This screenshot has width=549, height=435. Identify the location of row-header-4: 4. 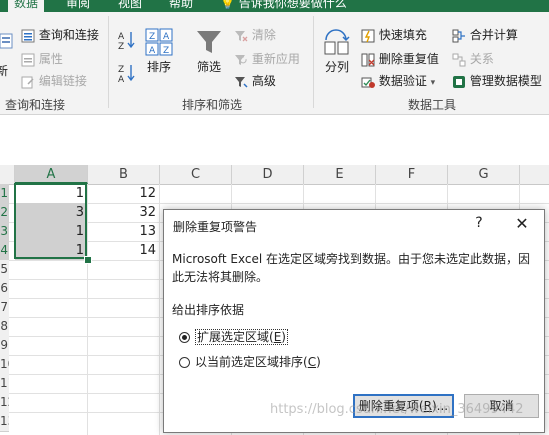
(4, 251).